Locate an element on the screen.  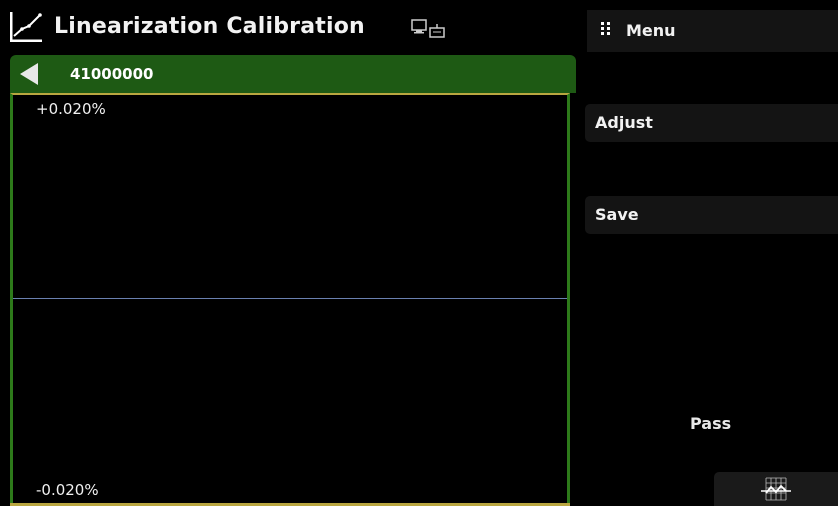
menu-label: Menu is located at coordinates (651, 30).